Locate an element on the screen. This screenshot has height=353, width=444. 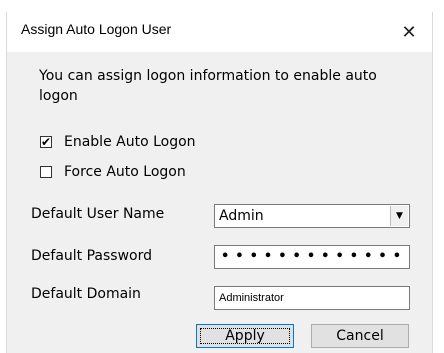
checkbox-checked-icon: ✔ is located at coordinates (46, 142).